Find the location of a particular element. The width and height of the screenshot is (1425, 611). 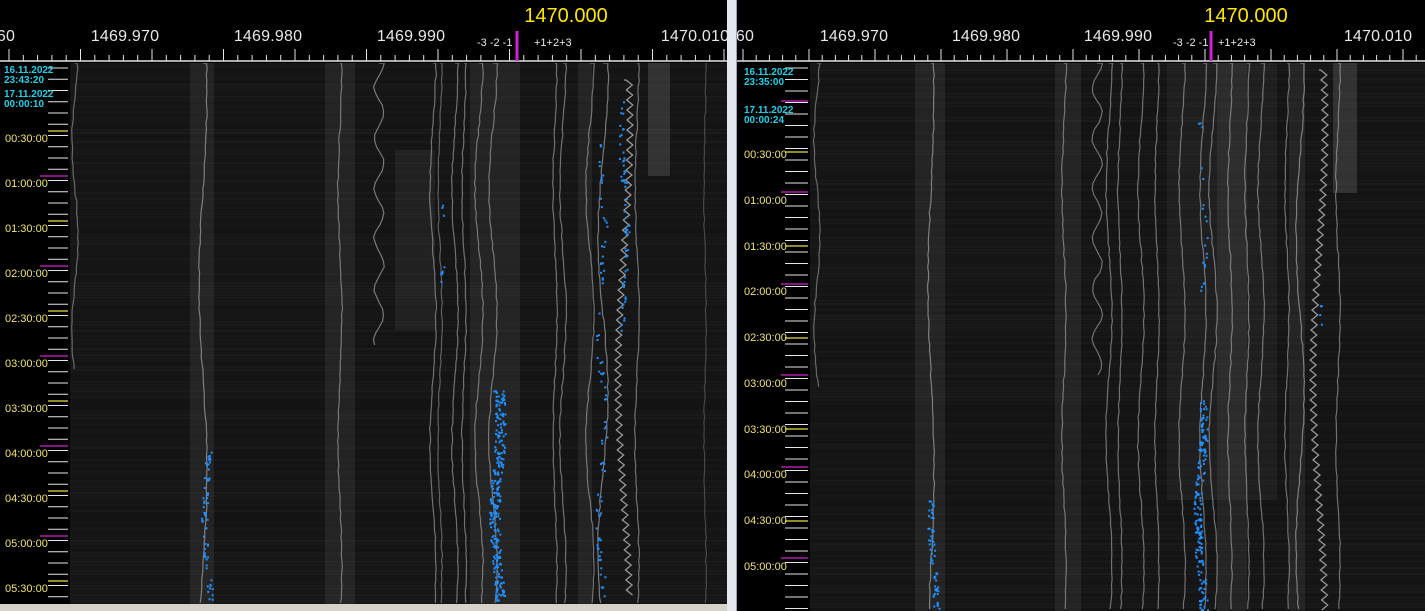

start-time: 23:43:20 is located at coordinates (24, 80).